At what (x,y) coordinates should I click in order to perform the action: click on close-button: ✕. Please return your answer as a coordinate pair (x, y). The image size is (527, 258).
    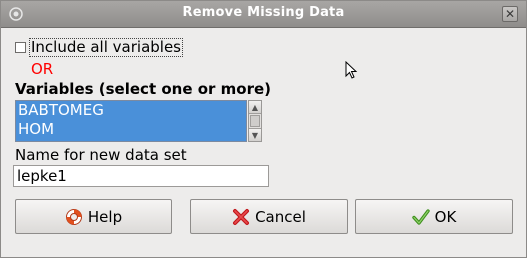
    Looking at the image, I should click on (510, 14).